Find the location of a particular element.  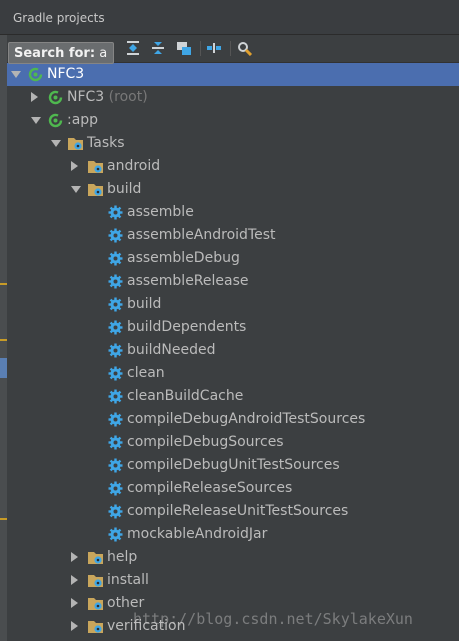

node-name: cleanBuildCache is located at coordinates (185, 396).